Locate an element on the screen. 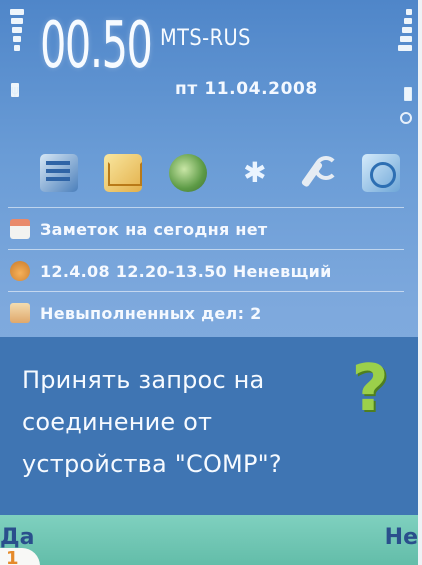  web-icon is located at coordinates (187, 173).